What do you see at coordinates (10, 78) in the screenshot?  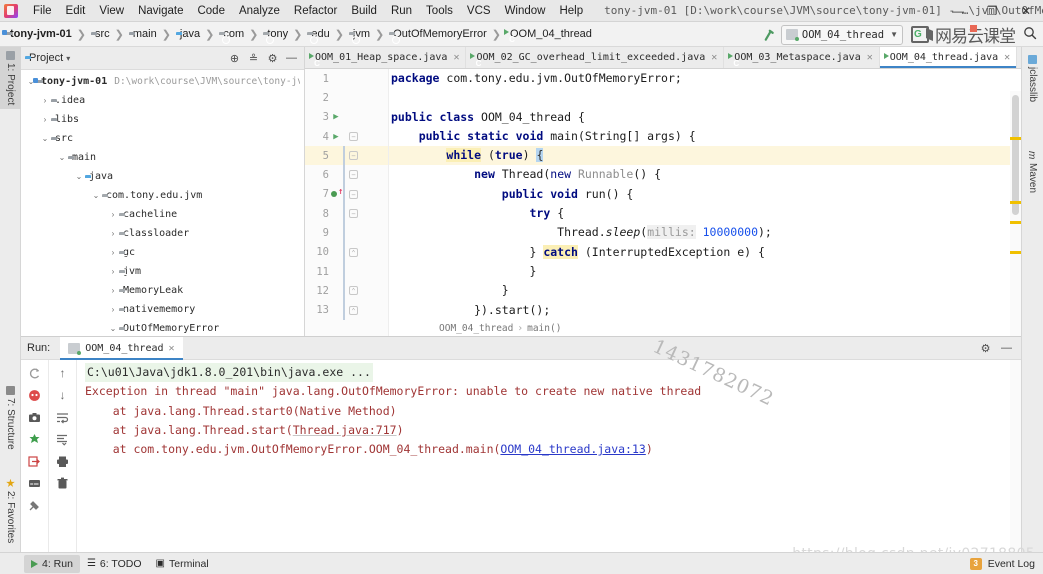 I see `sidebar-item-project: 1: Project` at bounding box center [10, 78].